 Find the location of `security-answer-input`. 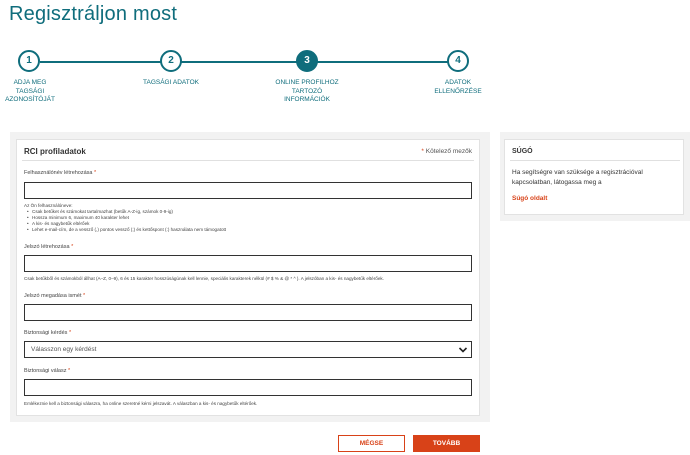

security-answer-input is located at coordinates (248, 387).